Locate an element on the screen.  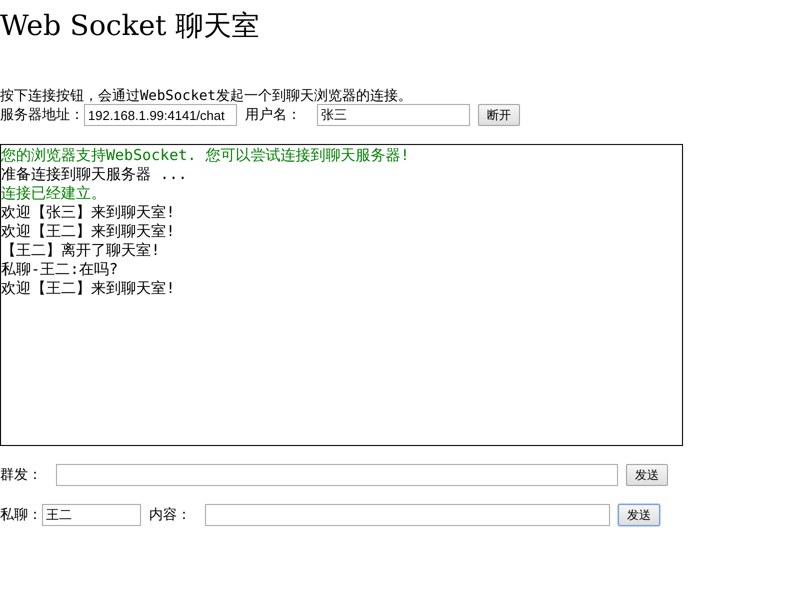
server-address-field: 192.168.1.99:4141/chat is located at coordinates (160, 115).